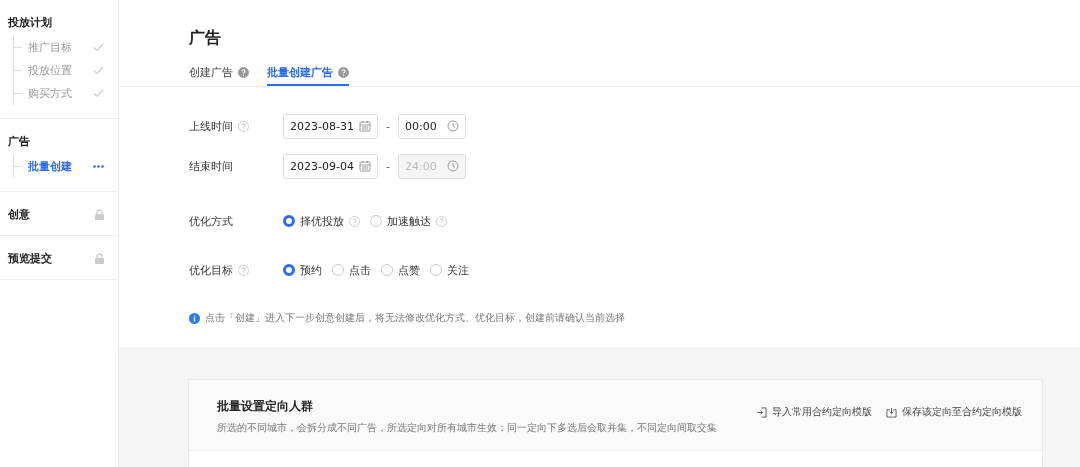 The height and width of the screenshot is (467, 1080). What do you see at coordinates (60, 166) in the screenshot?
I see `sidebar-item: 批量创建` at bounding box center [60, 166].